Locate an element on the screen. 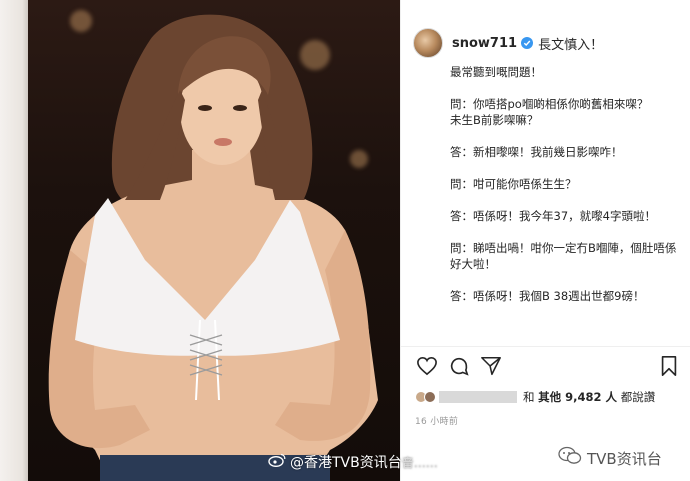  weibo-handle: @香港TVB资讯台 is located at coordinates (346, 463).